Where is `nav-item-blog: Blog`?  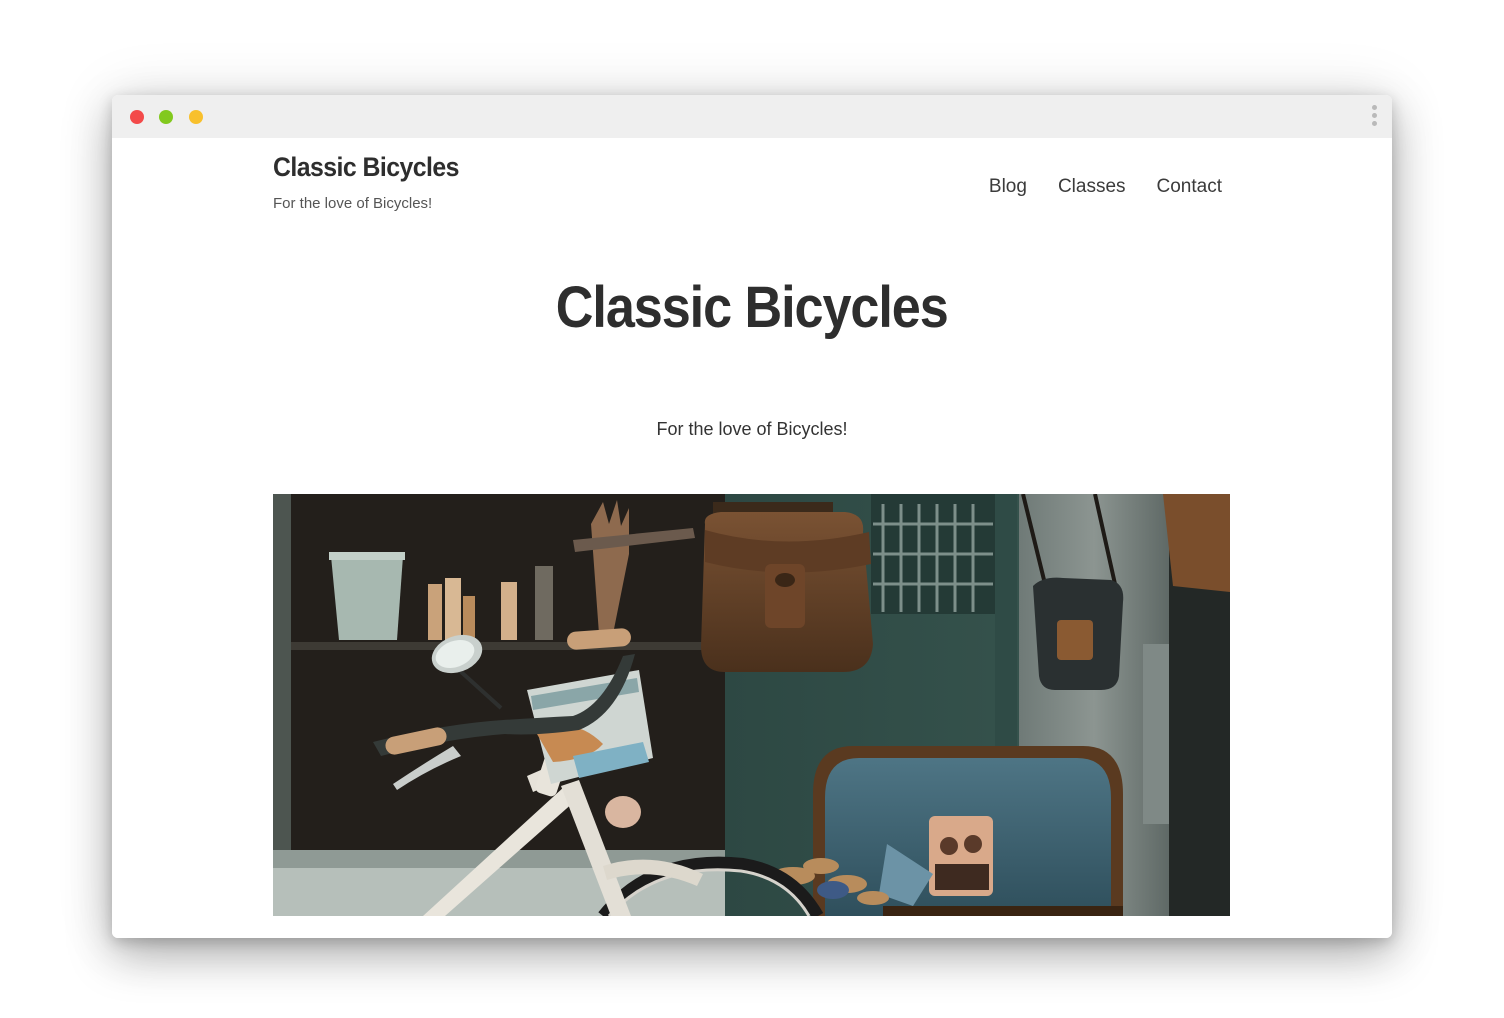
nav-item-blog: Blog is located at coordinates (1008, 187).